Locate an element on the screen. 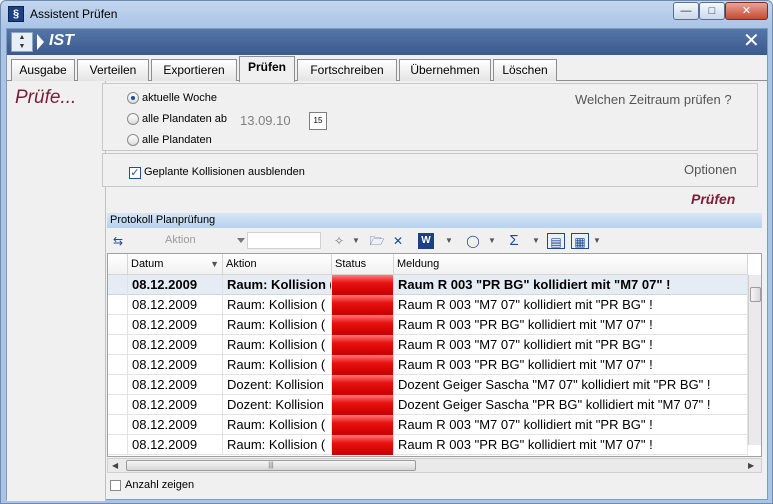 This screenshot has width=773, height=504. horizontal-scrollbar: ◀ ||| ▶ is located at coordinates (434, 465).